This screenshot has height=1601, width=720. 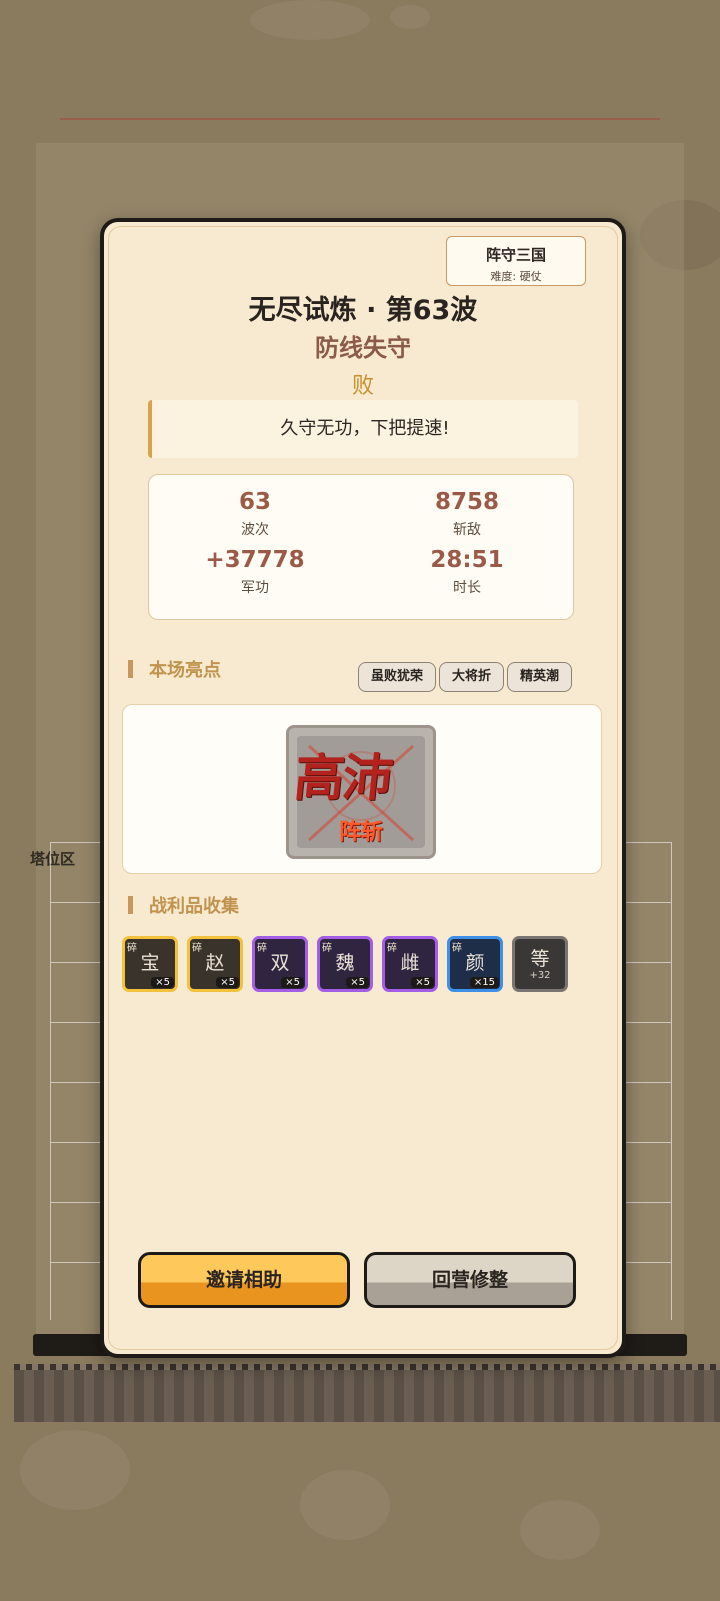 I want to click on return-camp-button: 回营修整, so click(x=470, y=1280).